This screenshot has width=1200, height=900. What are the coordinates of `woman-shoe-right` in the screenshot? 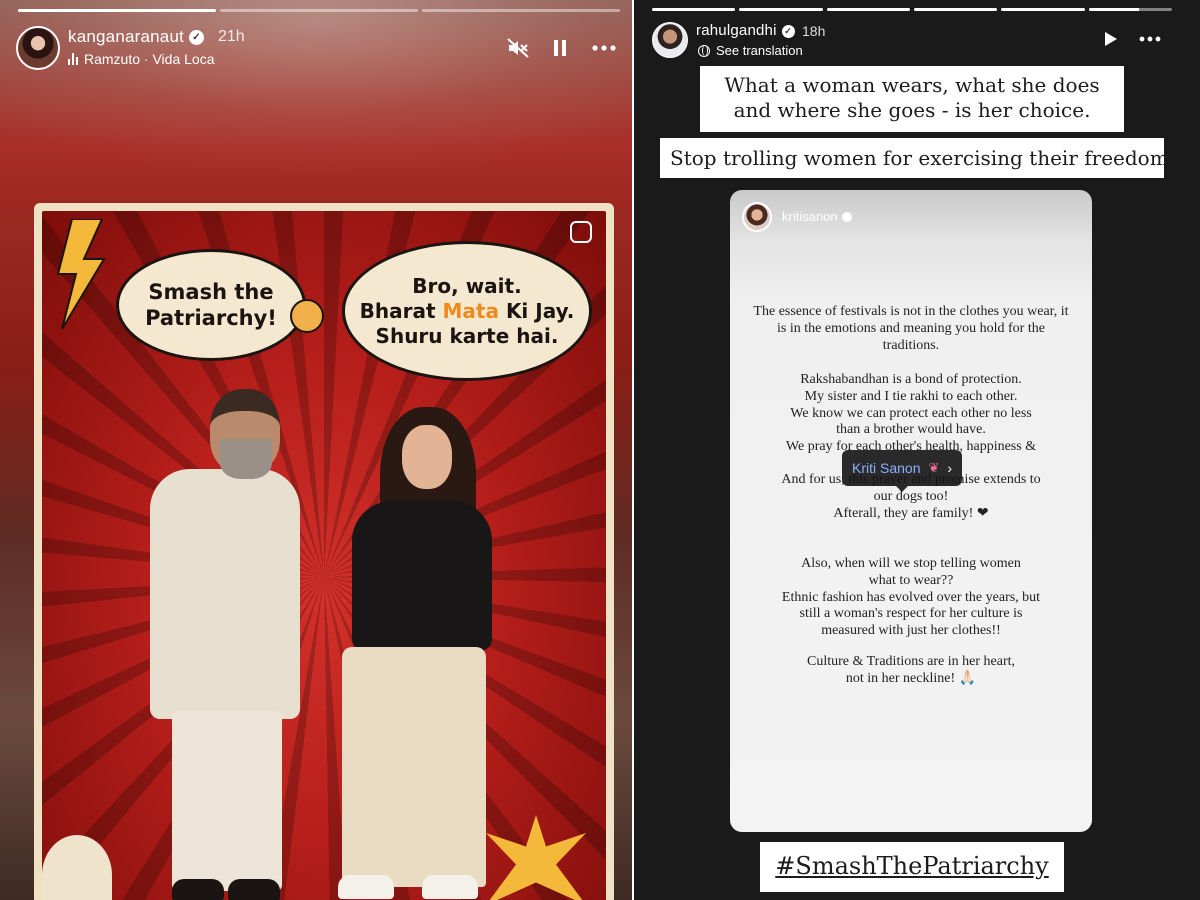 It's located at (450, 887).